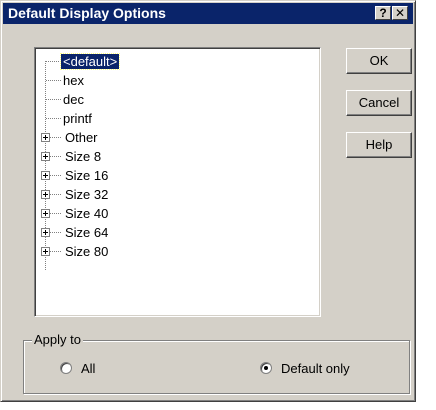  What do you see at coordinates (165, 80) in the screenshot?
I see `tree-item-hex: hex` at bounding box center [165, 80].